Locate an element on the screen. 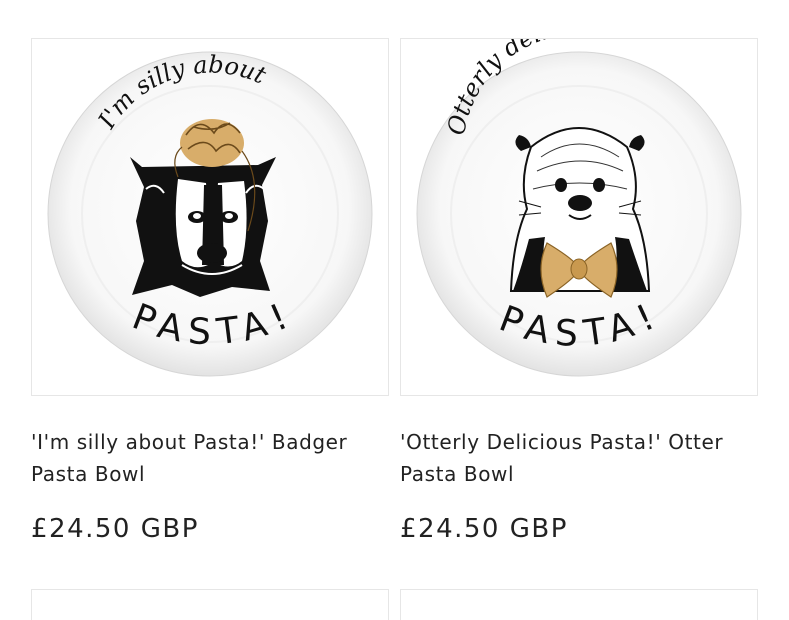  product-card-next-left is located at coordinates (210, 604).